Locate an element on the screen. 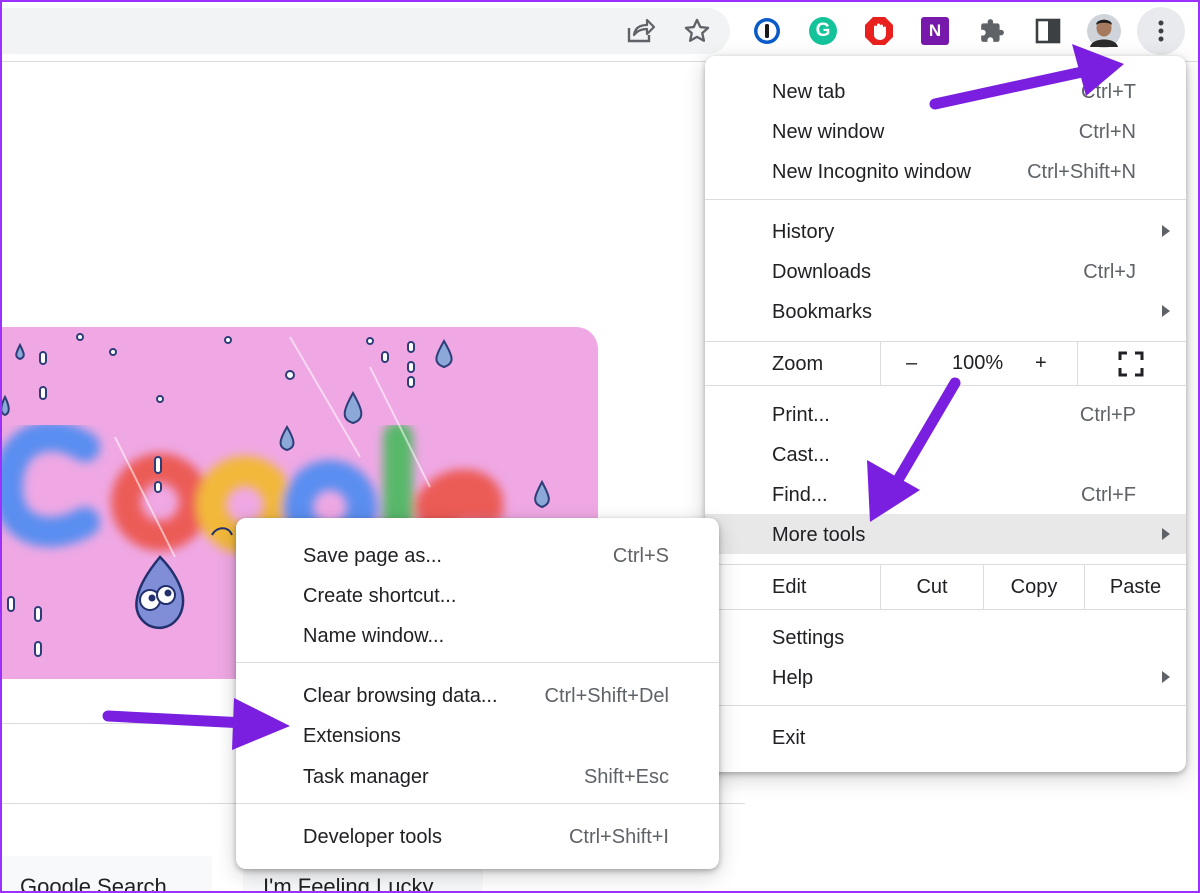 This screenshot has height=893, width=1200. google-search-button: Google Search is located at coordinates (106, 874).